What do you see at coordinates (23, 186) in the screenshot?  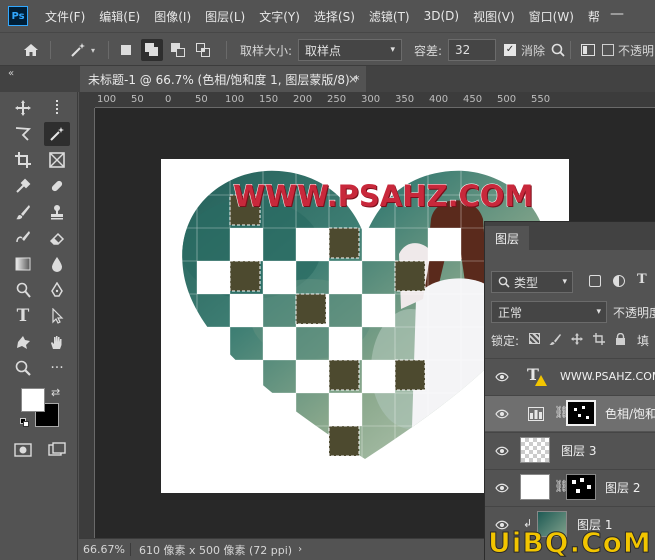 I see `eyedropper-tool` at bounding box center [23, 186].